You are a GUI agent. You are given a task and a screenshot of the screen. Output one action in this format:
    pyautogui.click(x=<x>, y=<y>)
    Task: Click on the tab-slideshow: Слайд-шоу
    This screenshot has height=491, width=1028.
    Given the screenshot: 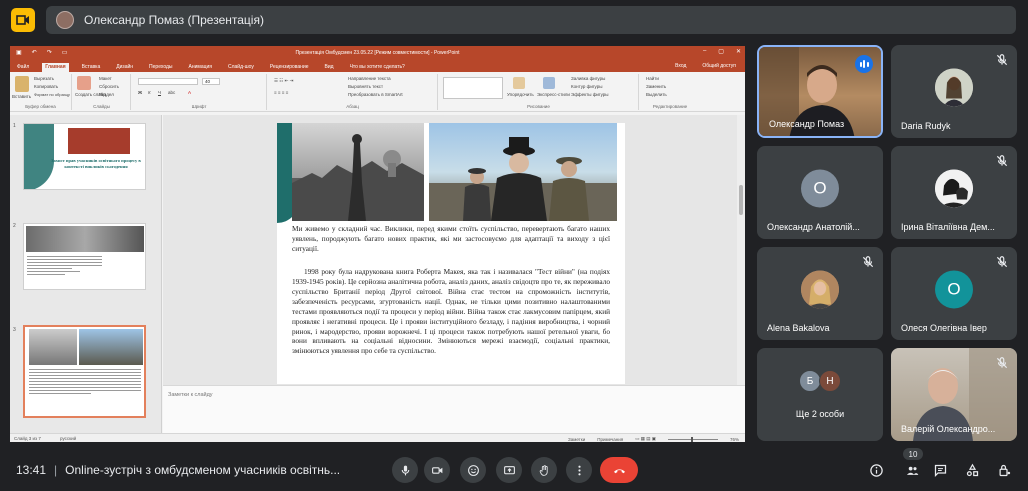 What is the action you would take?
    pyautogui.click(x=241, y=67)
    